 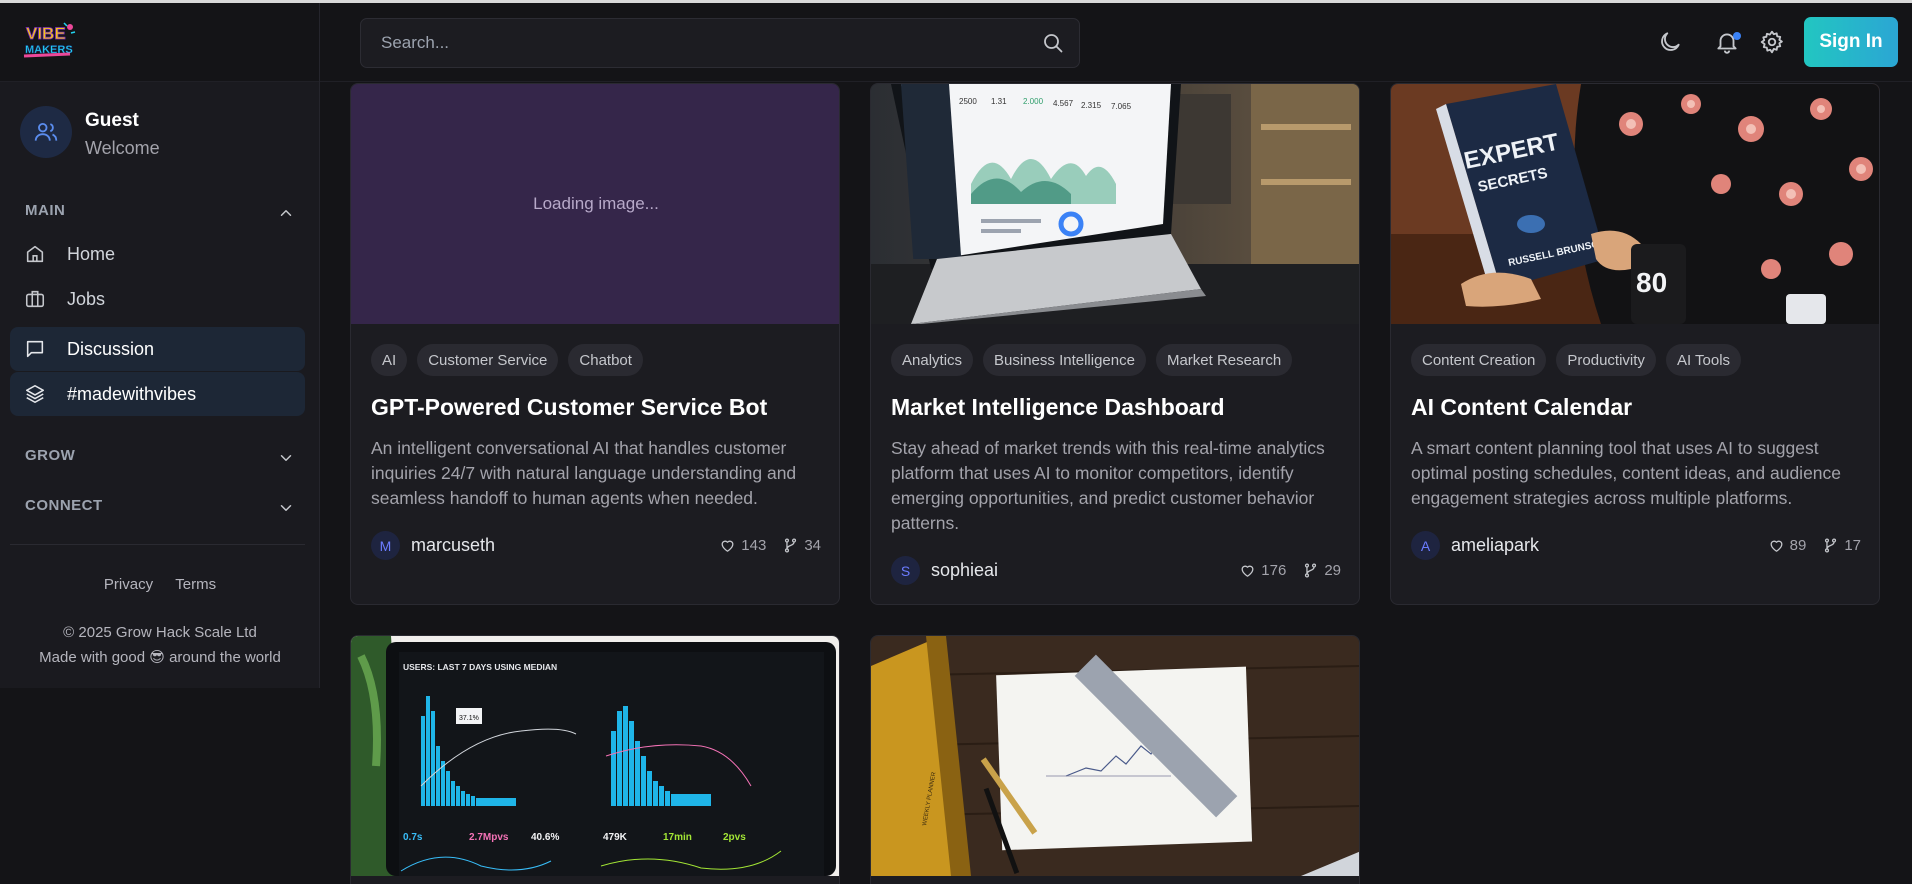 What do you see at coordinates (160, 584) in the screenshot?
I see `footer-links: Privacy Terms` at bounding box center [160, 584].